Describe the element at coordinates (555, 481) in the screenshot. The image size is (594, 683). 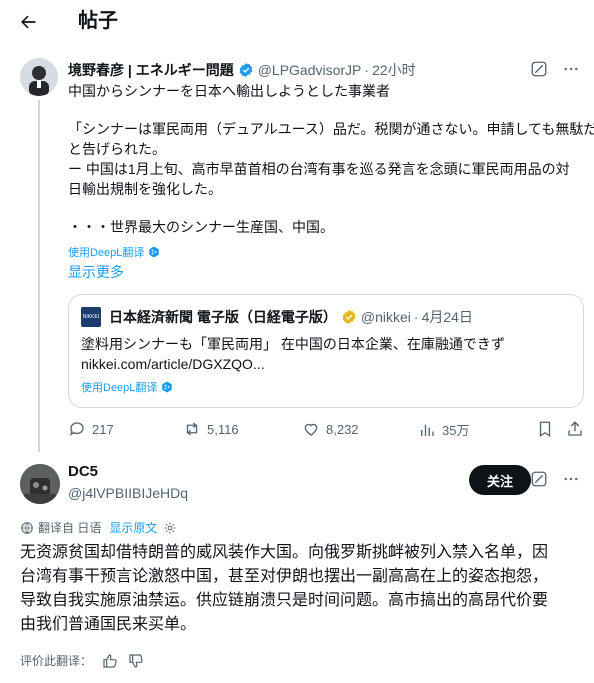
I see `reply-top-actions` at that location.